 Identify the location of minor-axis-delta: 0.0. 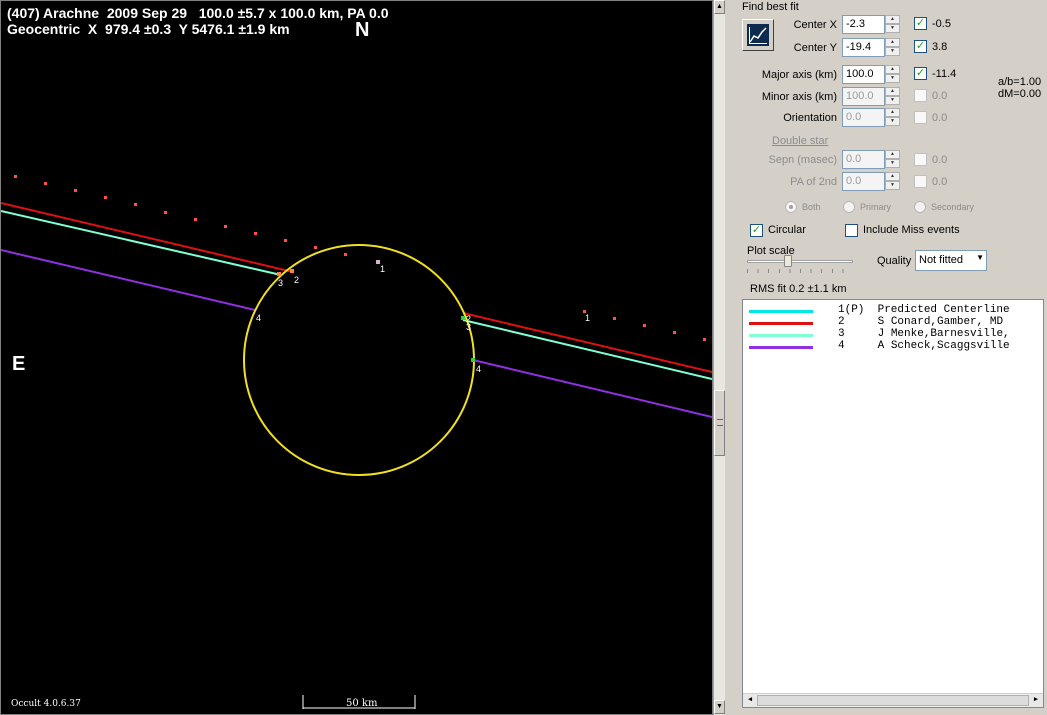
(940, 96).